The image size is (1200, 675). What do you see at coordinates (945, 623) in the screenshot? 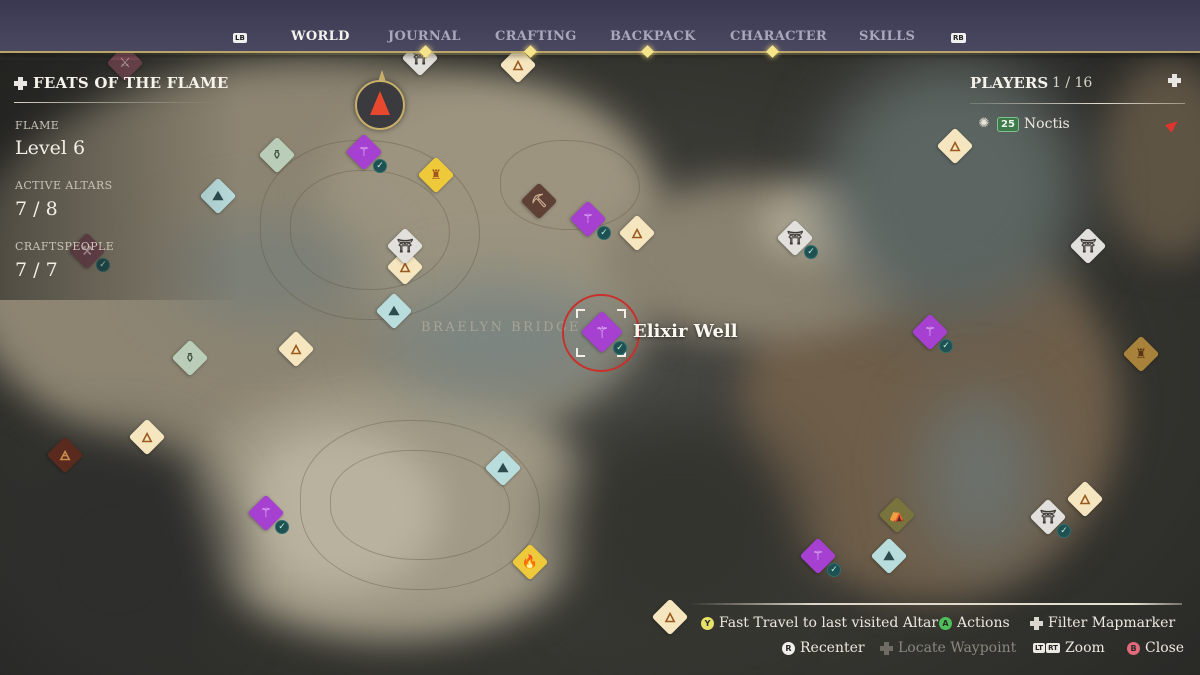
I see `a-button-icon: A` at bounding box center [945, 623].